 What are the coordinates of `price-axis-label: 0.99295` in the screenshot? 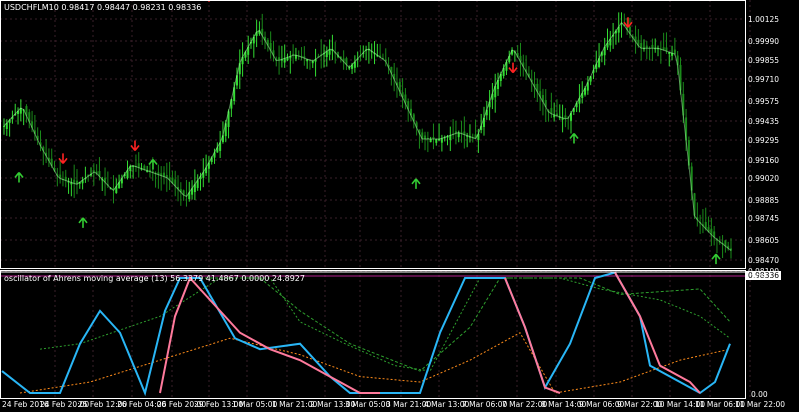 It's located at (764, 140).